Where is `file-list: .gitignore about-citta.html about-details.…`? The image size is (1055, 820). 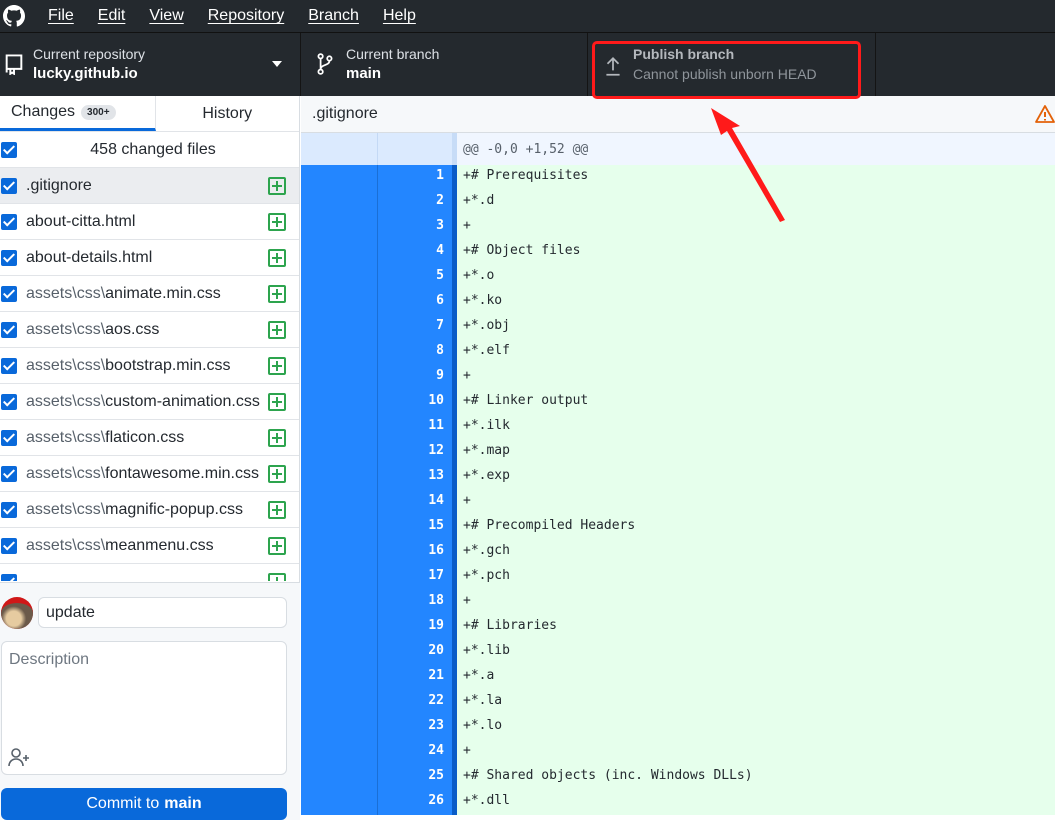
file-list: .gitignore about-citta.html about-details.… is located at coordinates (149, 374).